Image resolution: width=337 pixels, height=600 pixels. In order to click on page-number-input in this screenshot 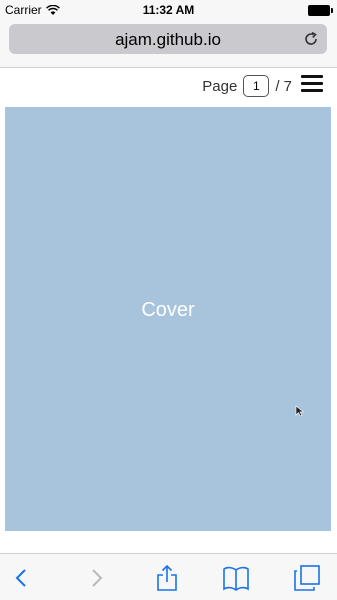, I will do `click(256, 86)`.